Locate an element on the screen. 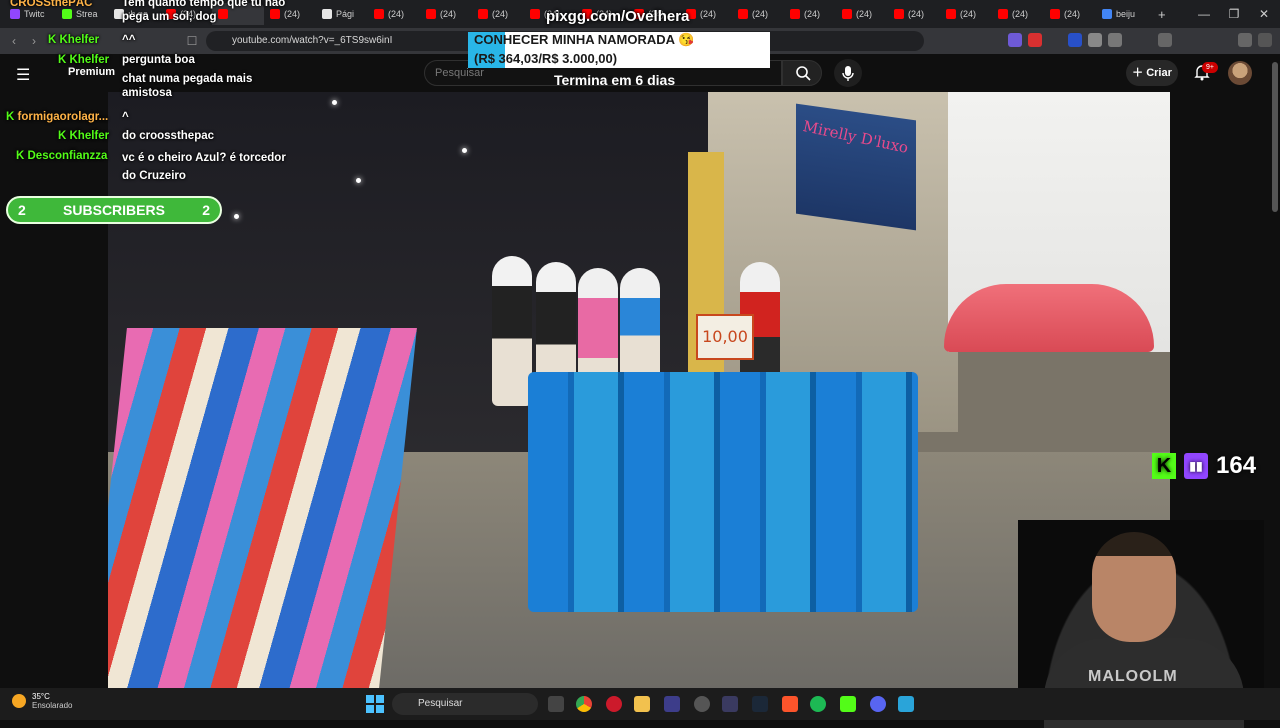 The height and width of the screenshot is (728, 1280). chat-message-text: do croossthepac is located at coordinates (168, 136).